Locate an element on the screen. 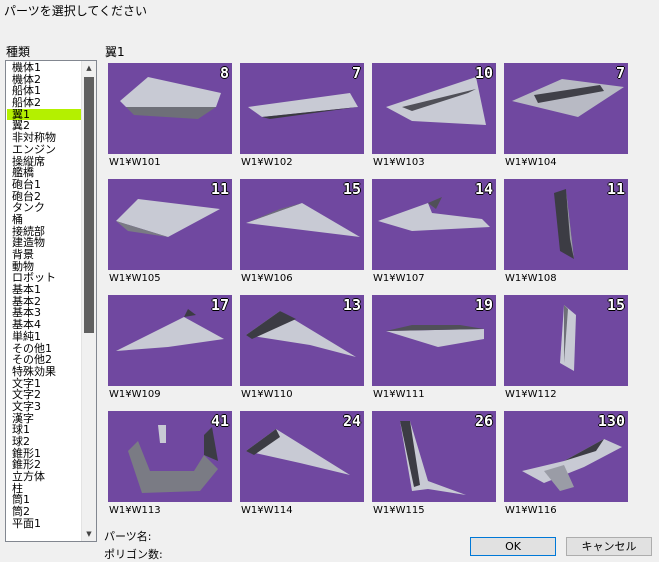 This screenshot has height=562, width=659. part-name: W1¥W116 is located at coordinates (531, 510).